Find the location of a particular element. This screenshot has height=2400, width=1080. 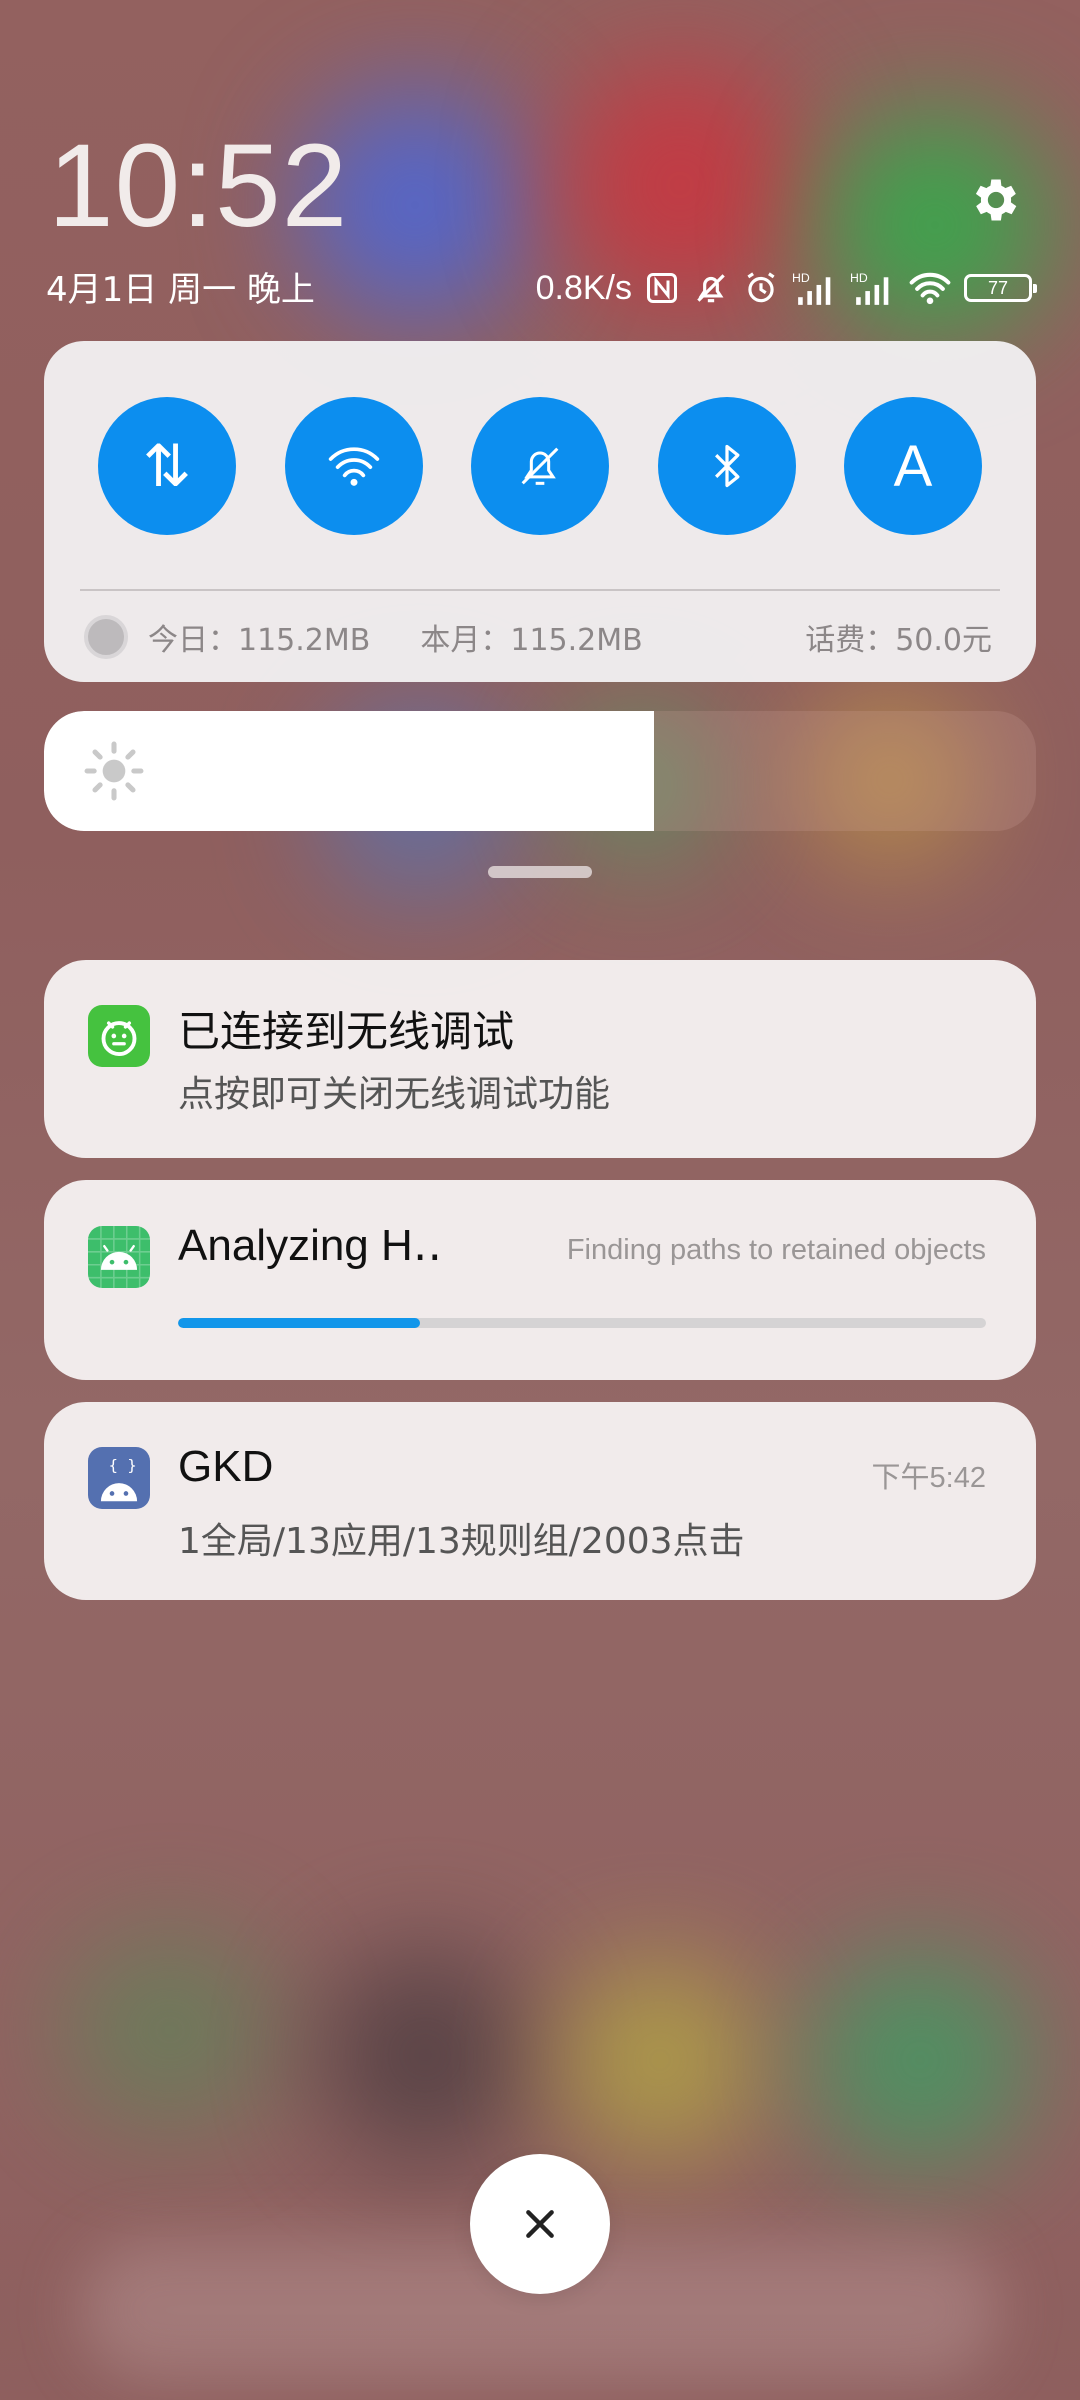

letter-a-icon: A is located at coordinates (913, 466).